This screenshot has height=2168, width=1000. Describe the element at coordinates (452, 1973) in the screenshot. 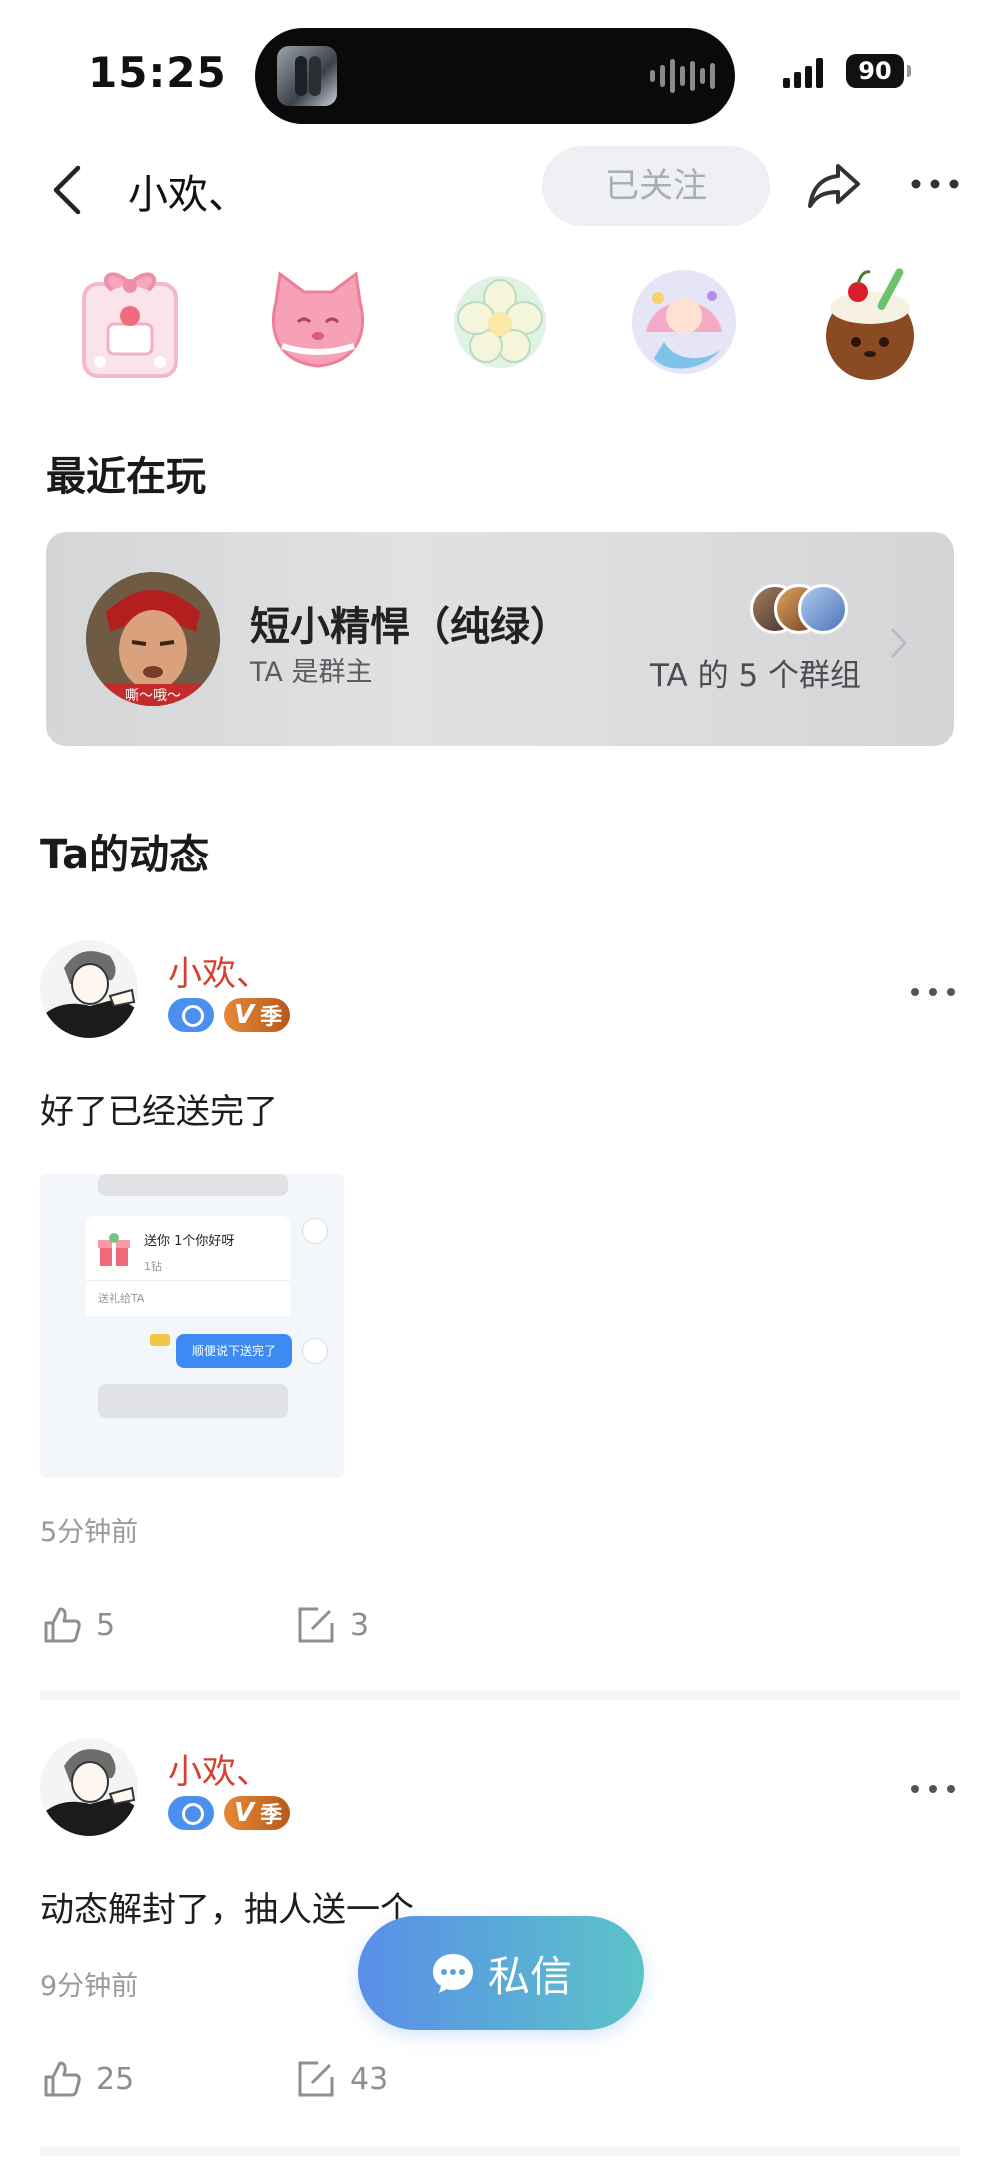

I see `chat-bubble-icon` at that location.